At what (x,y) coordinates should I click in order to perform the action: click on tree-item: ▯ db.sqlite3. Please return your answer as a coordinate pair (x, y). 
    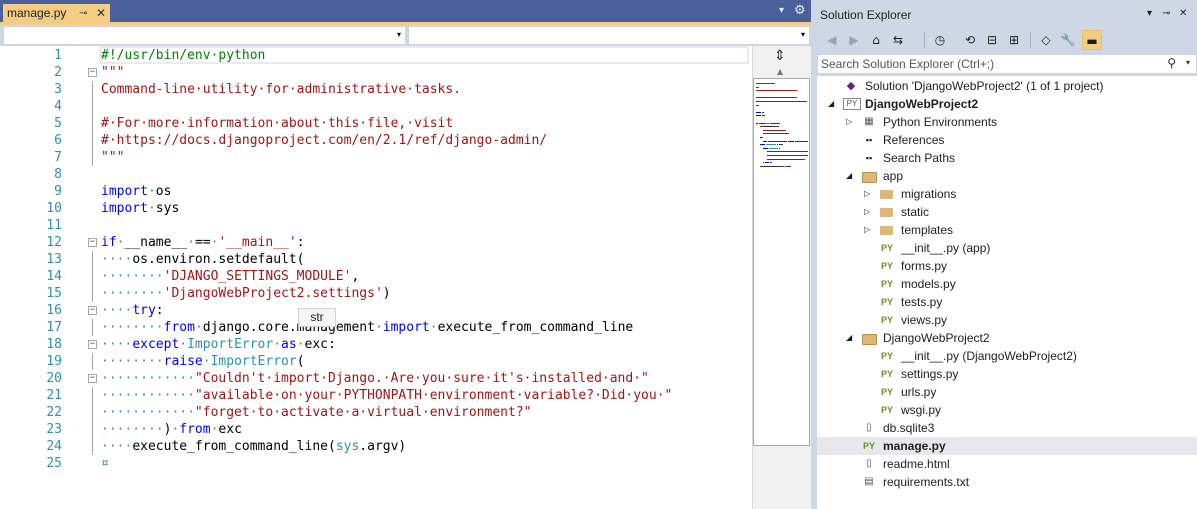
    Looking at the image, I should click on (1007, 428).